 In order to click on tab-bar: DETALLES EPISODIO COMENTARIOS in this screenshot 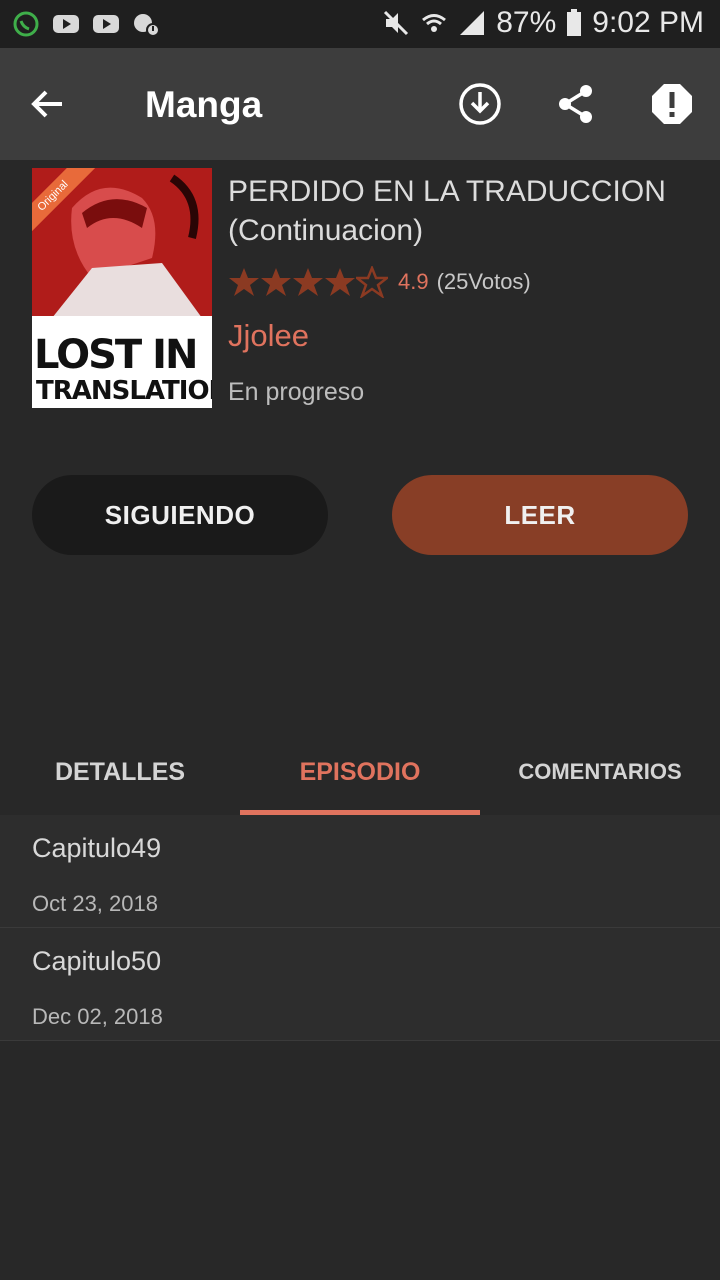, I will do `click(360, 772)`.